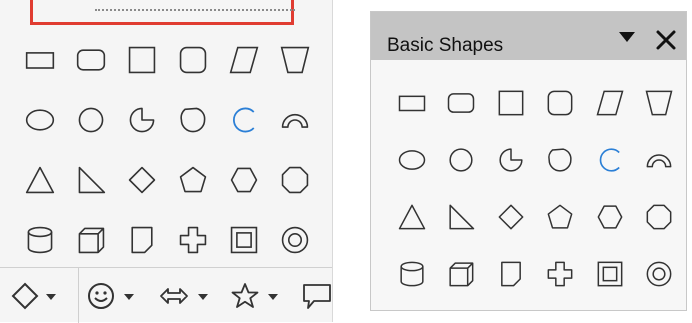 The height and width of the screenshot is (323, 692). I want to click on rounded-square-icon, so click(560, 102).